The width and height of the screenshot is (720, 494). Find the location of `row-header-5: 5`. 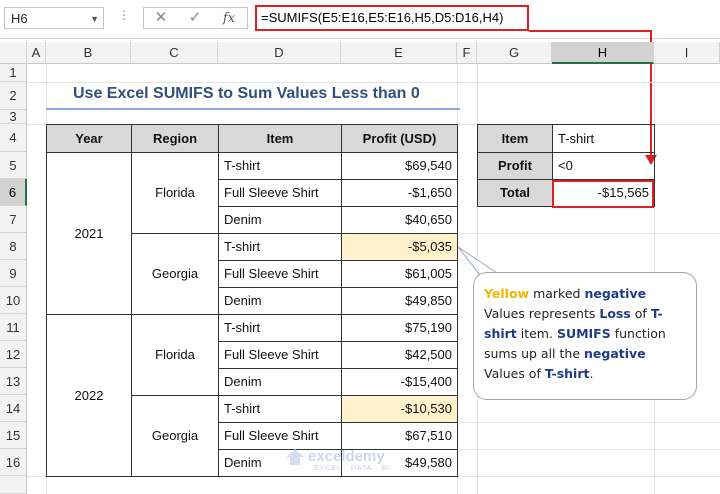

row-header-5: 5 is located at coordinates (13, 165).